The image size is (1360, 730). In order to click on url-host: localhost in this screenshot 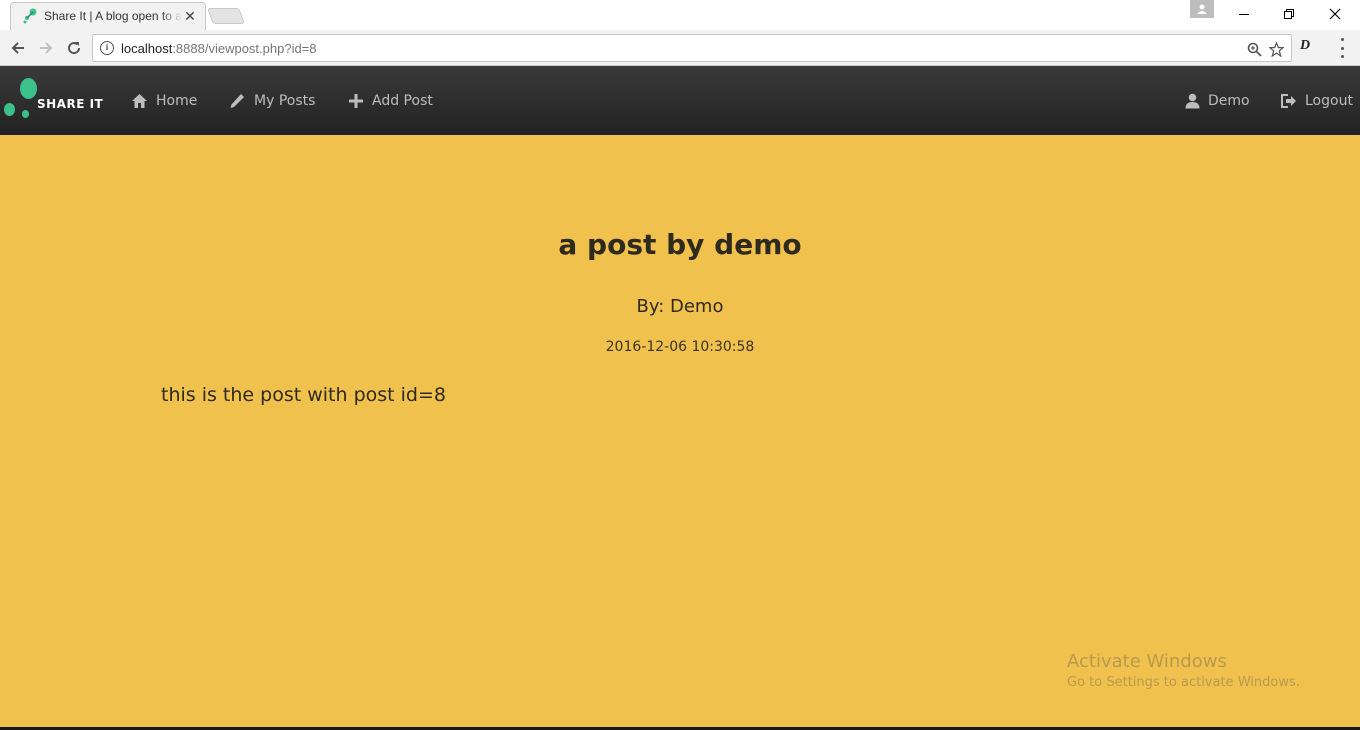, I will do `click(147, 48)`.